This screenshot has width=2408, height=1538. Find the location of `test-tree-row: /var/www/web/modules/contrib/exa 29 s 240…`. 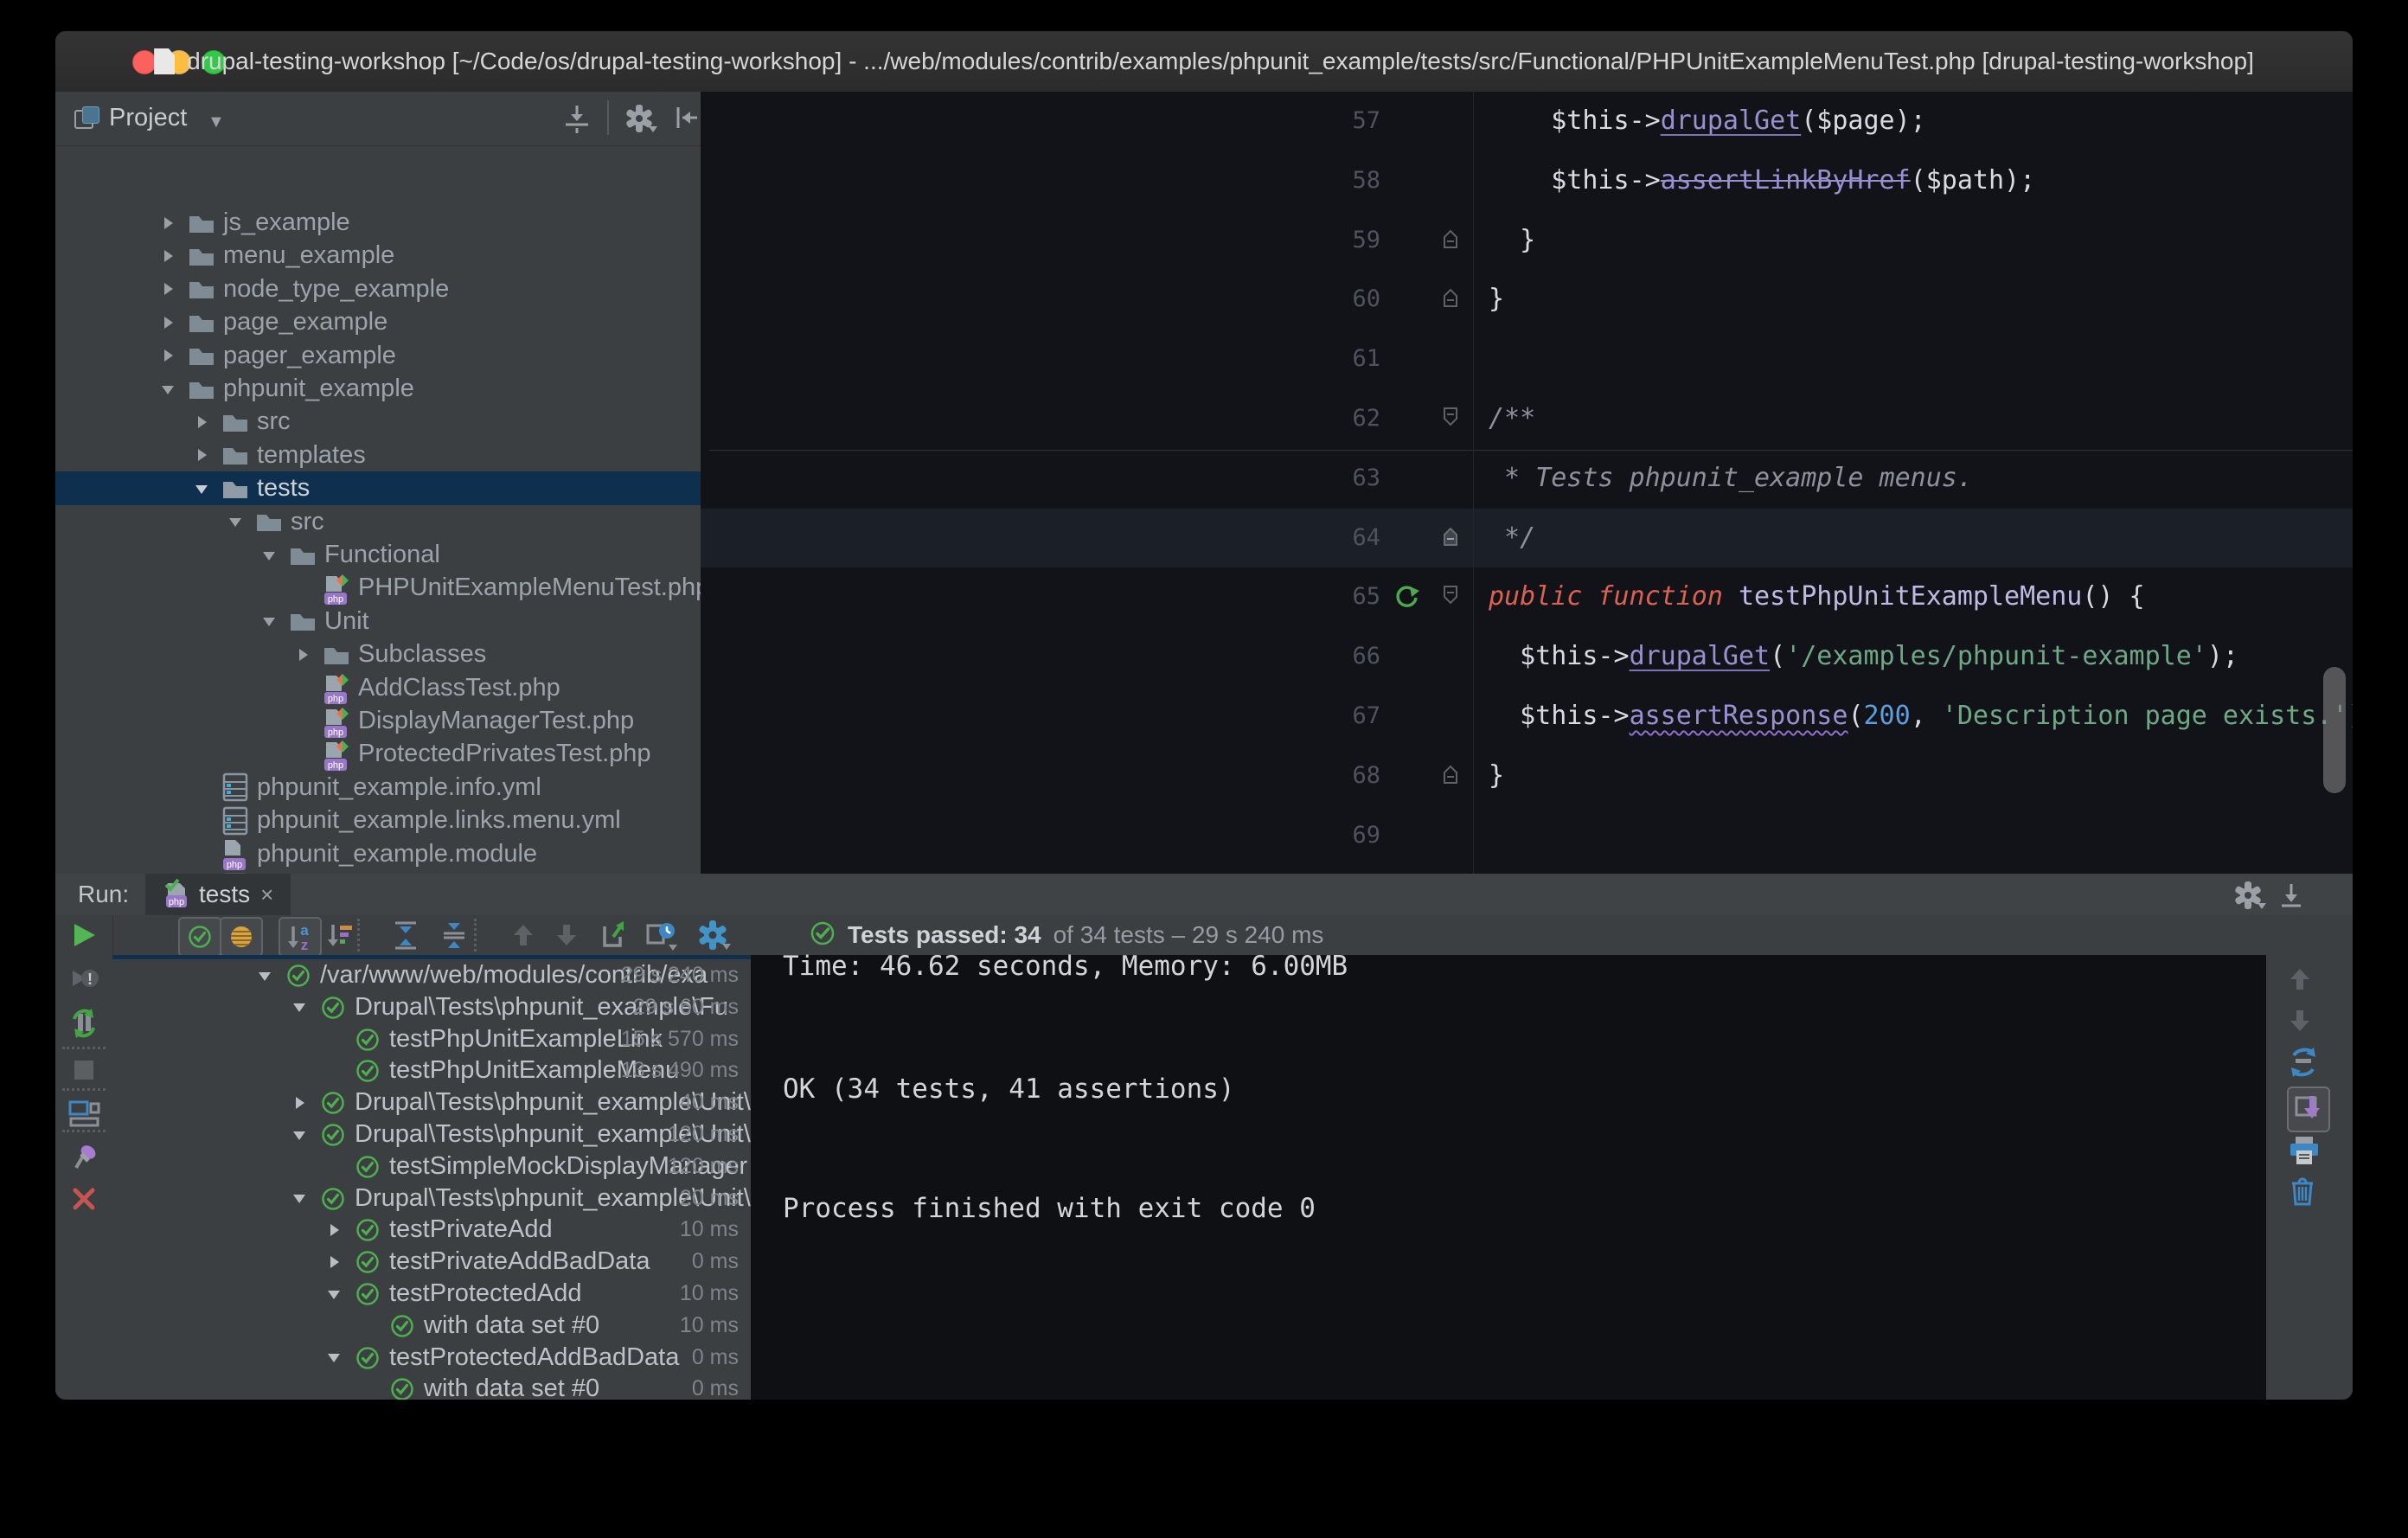

test-tree-row: /var/www/web/modules/contrib/exa 29 s 240… is located at coordinates (431, 975).